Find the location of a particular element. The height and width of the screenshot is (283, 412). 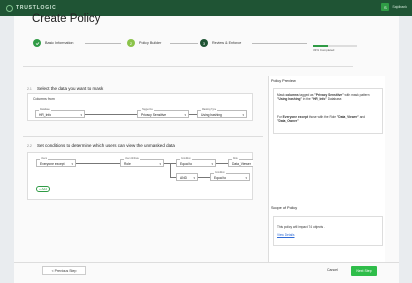

section-title: Select the data you want to mask is located at coordinates (70, 88).